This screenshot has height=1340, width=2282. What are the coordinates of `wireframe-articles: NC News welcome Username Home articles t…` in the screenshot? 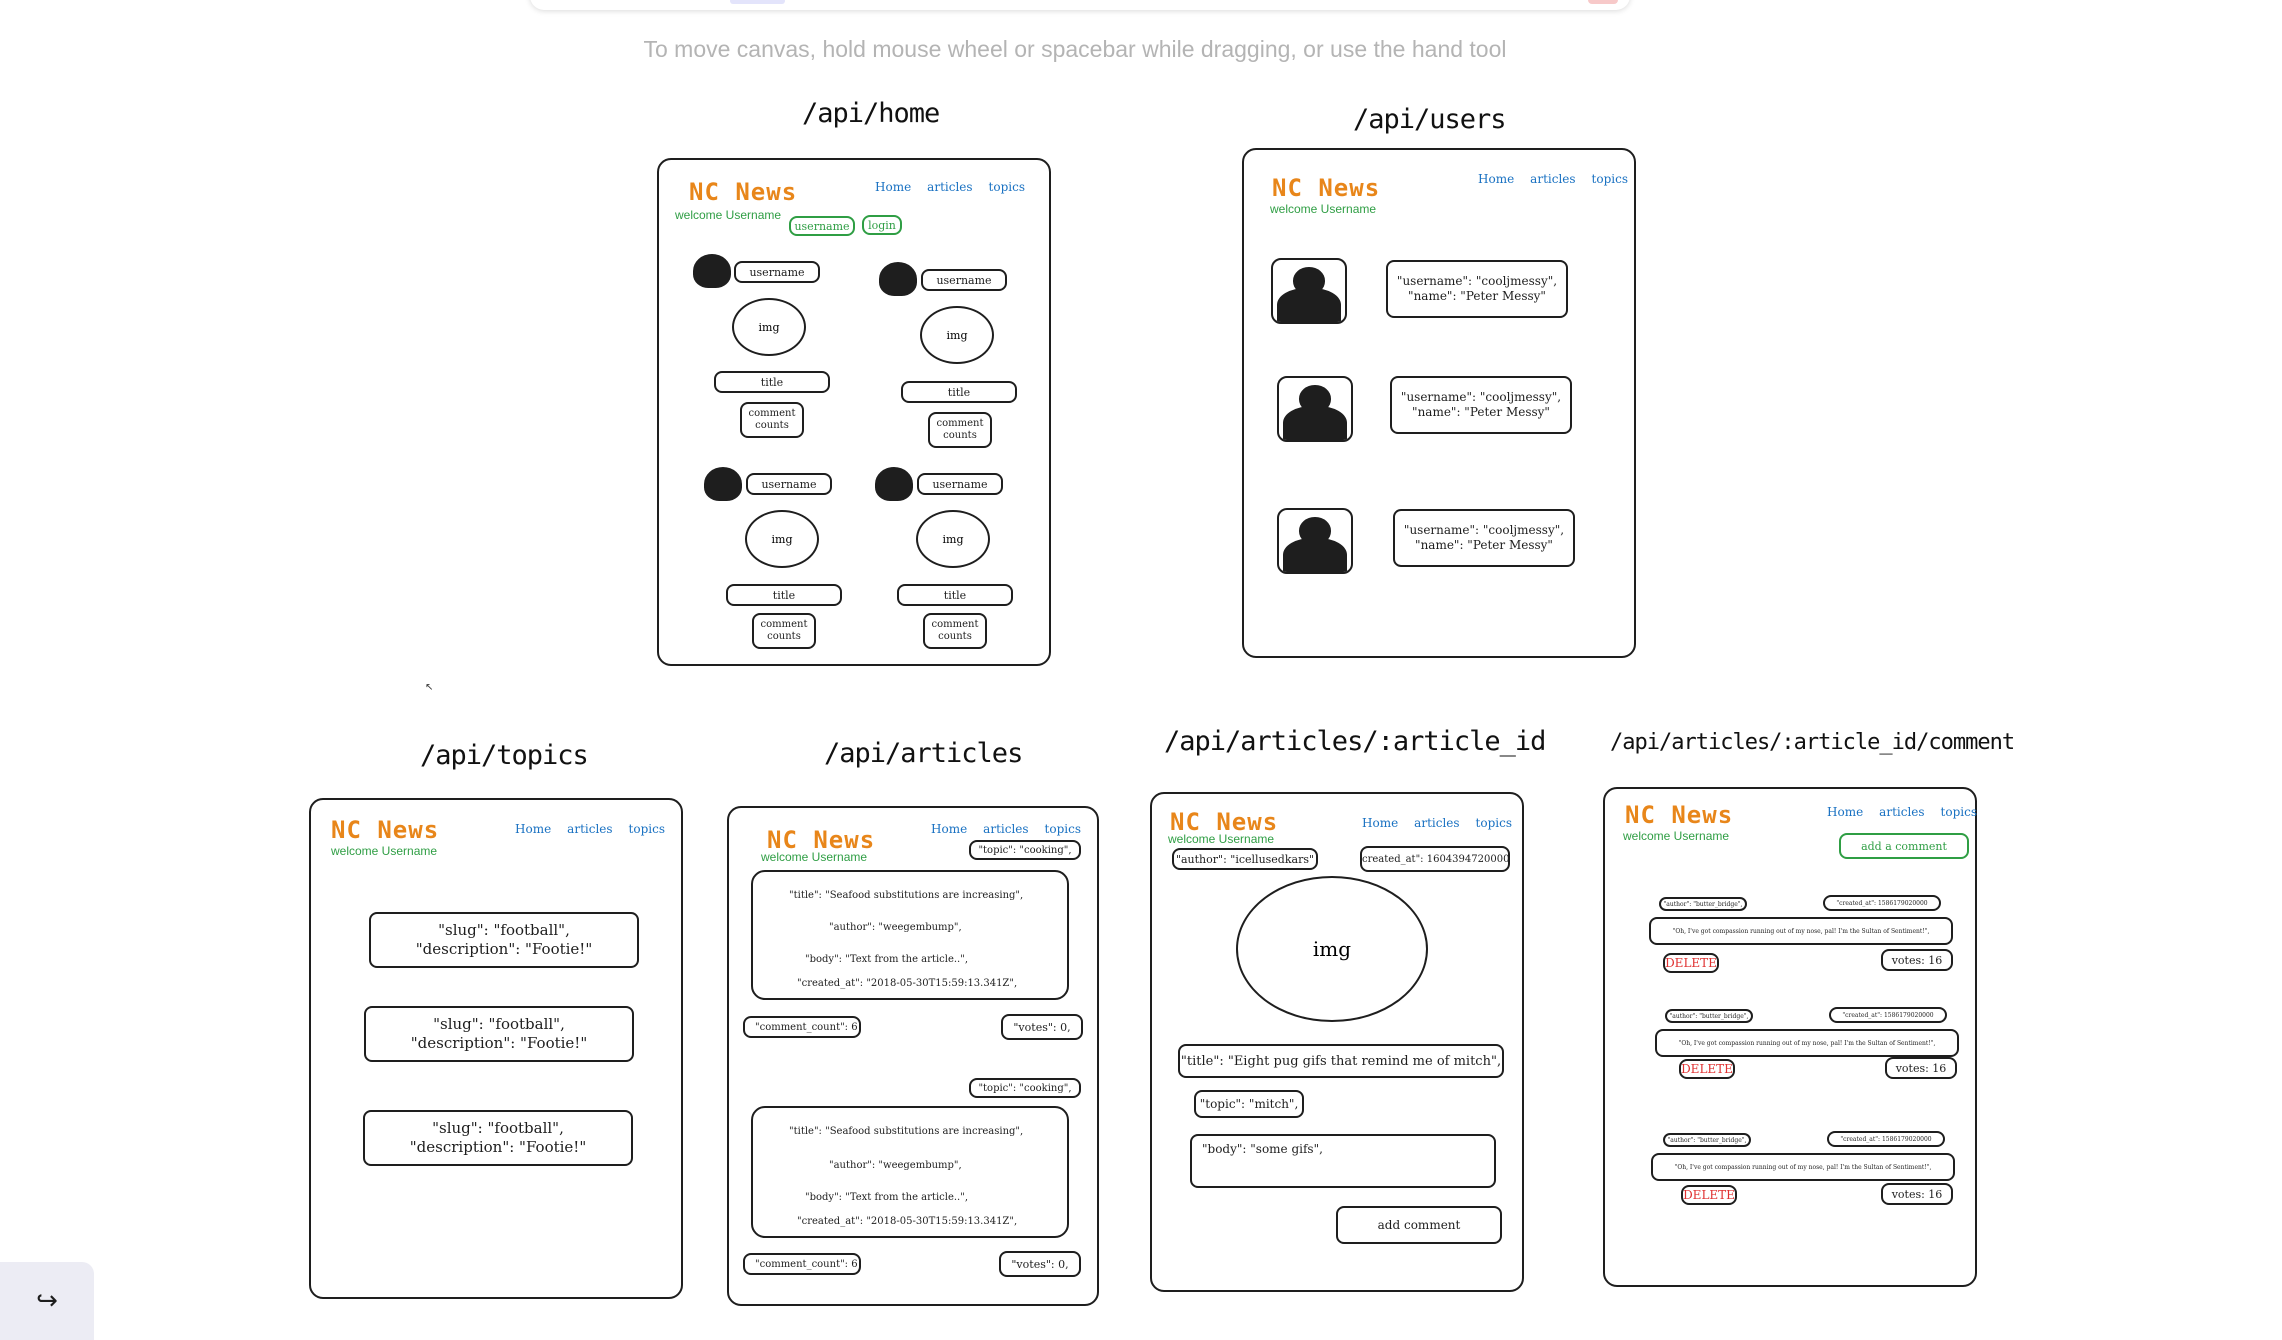 It's located at (913, 1056).